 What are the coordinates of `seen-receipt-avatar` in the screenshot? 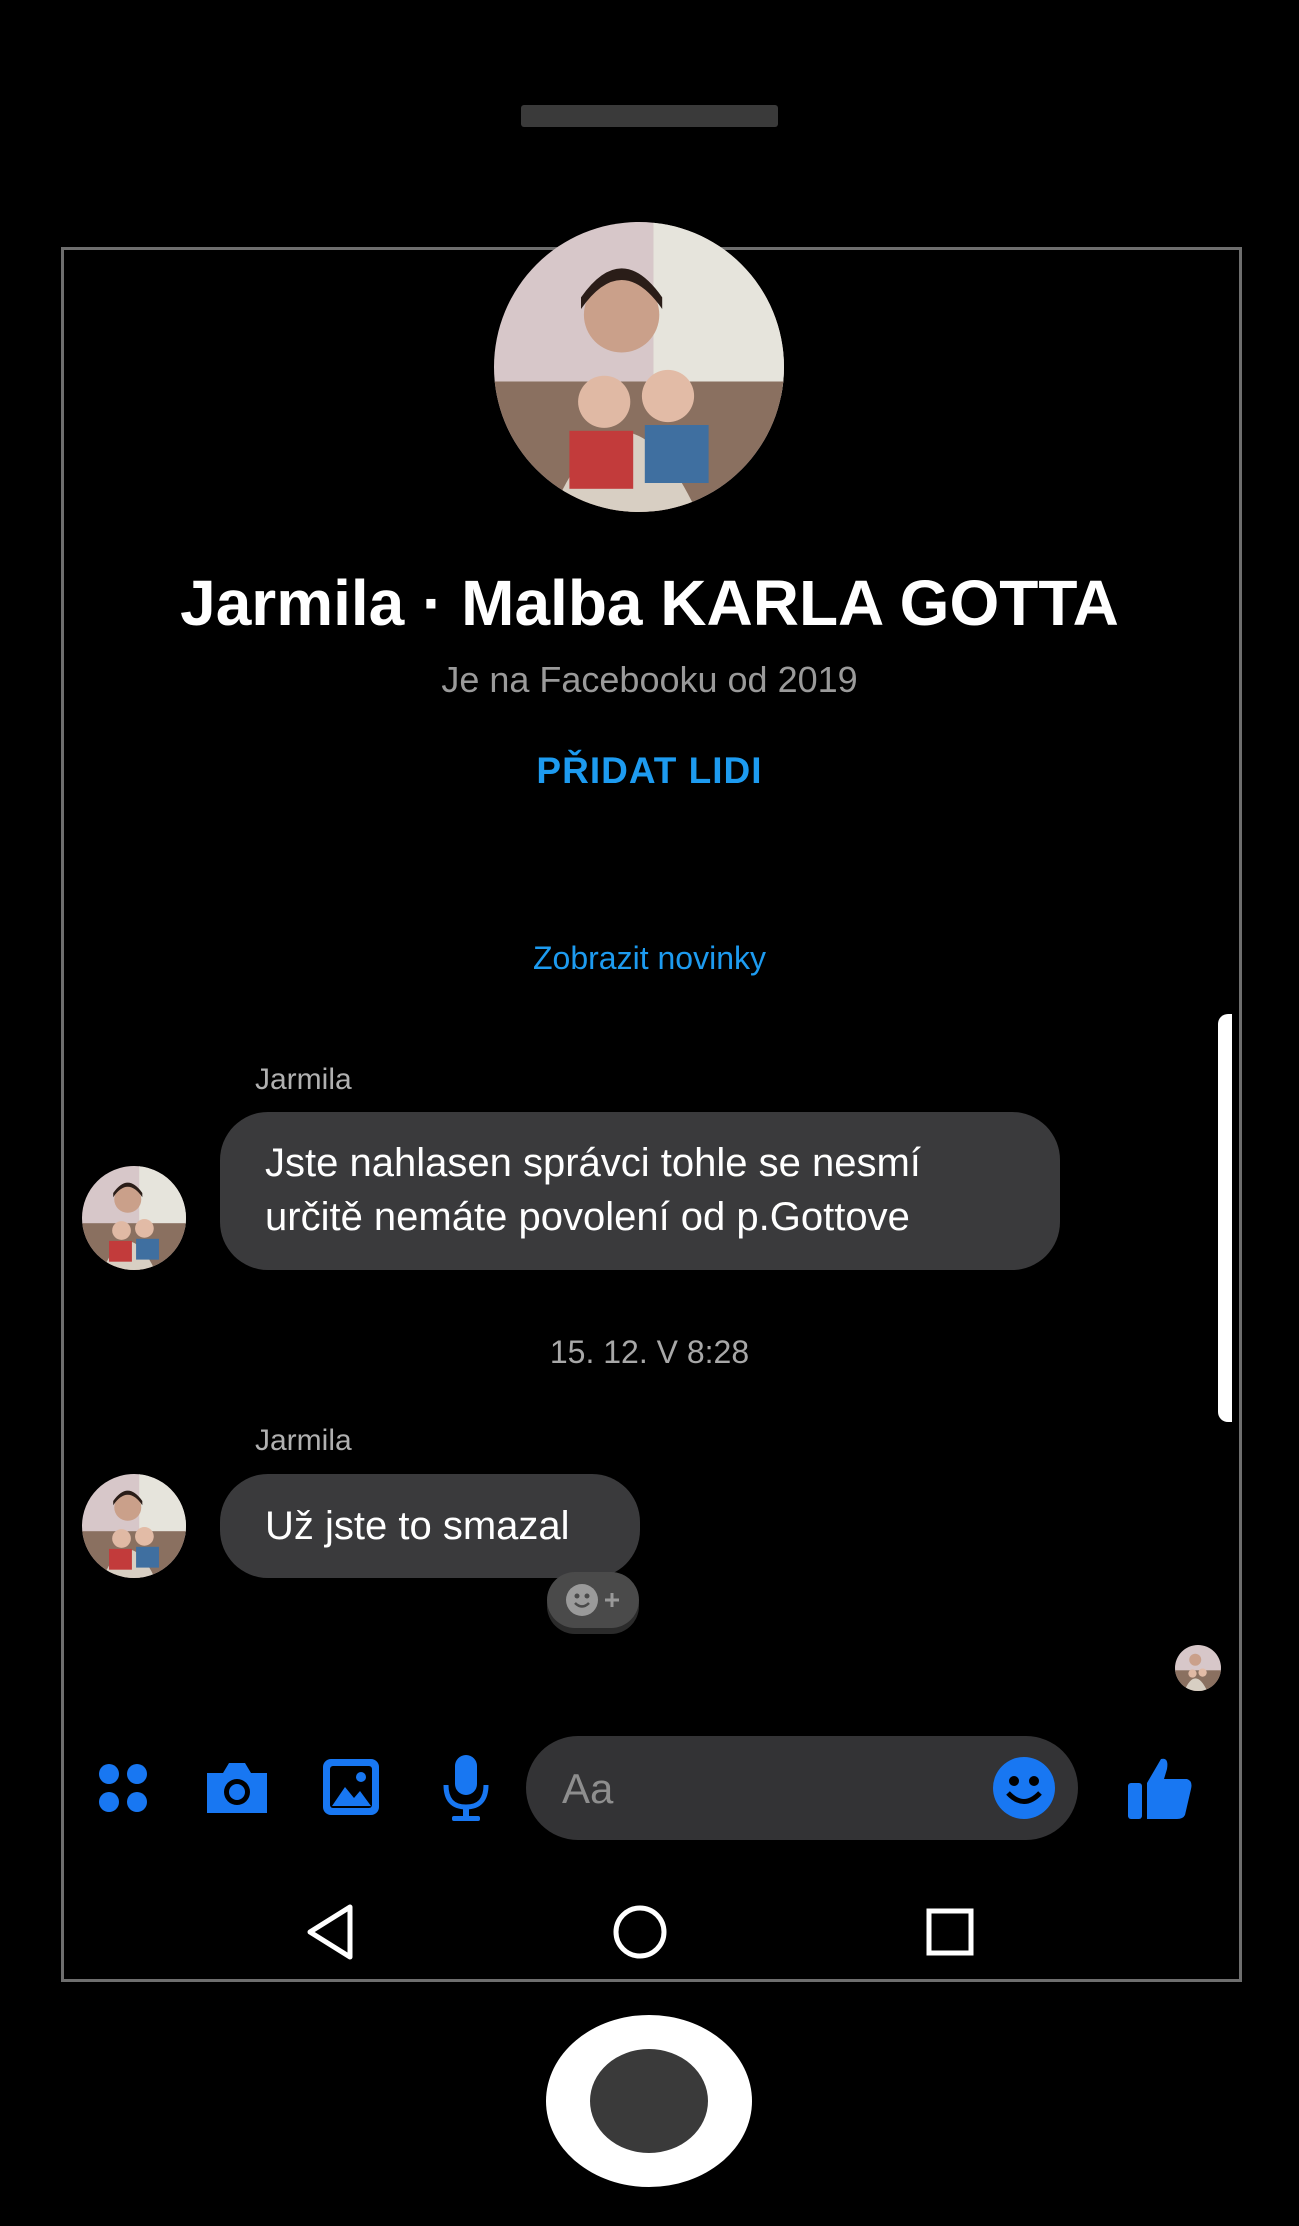 It's located at (1198, 1668).